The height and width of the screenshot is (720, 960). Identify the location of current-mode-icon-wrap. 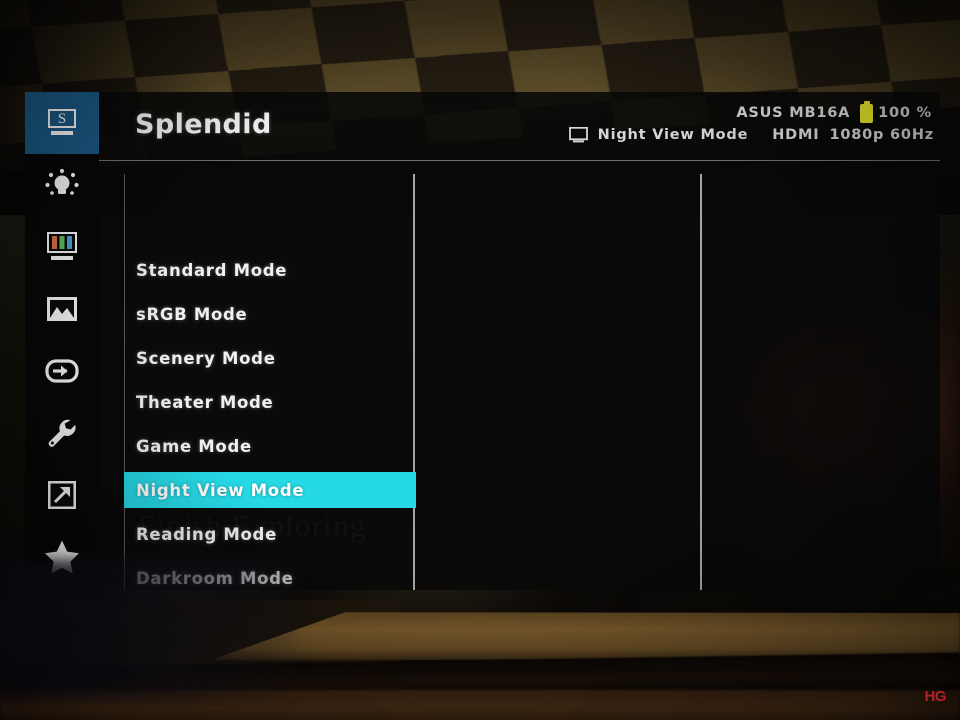
(578, 135).